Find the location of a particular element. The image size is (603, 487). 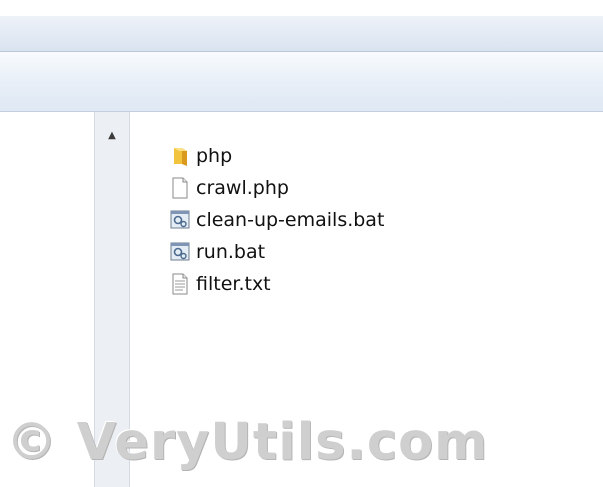

blank-file-icon is located at coordinates (180, 188).